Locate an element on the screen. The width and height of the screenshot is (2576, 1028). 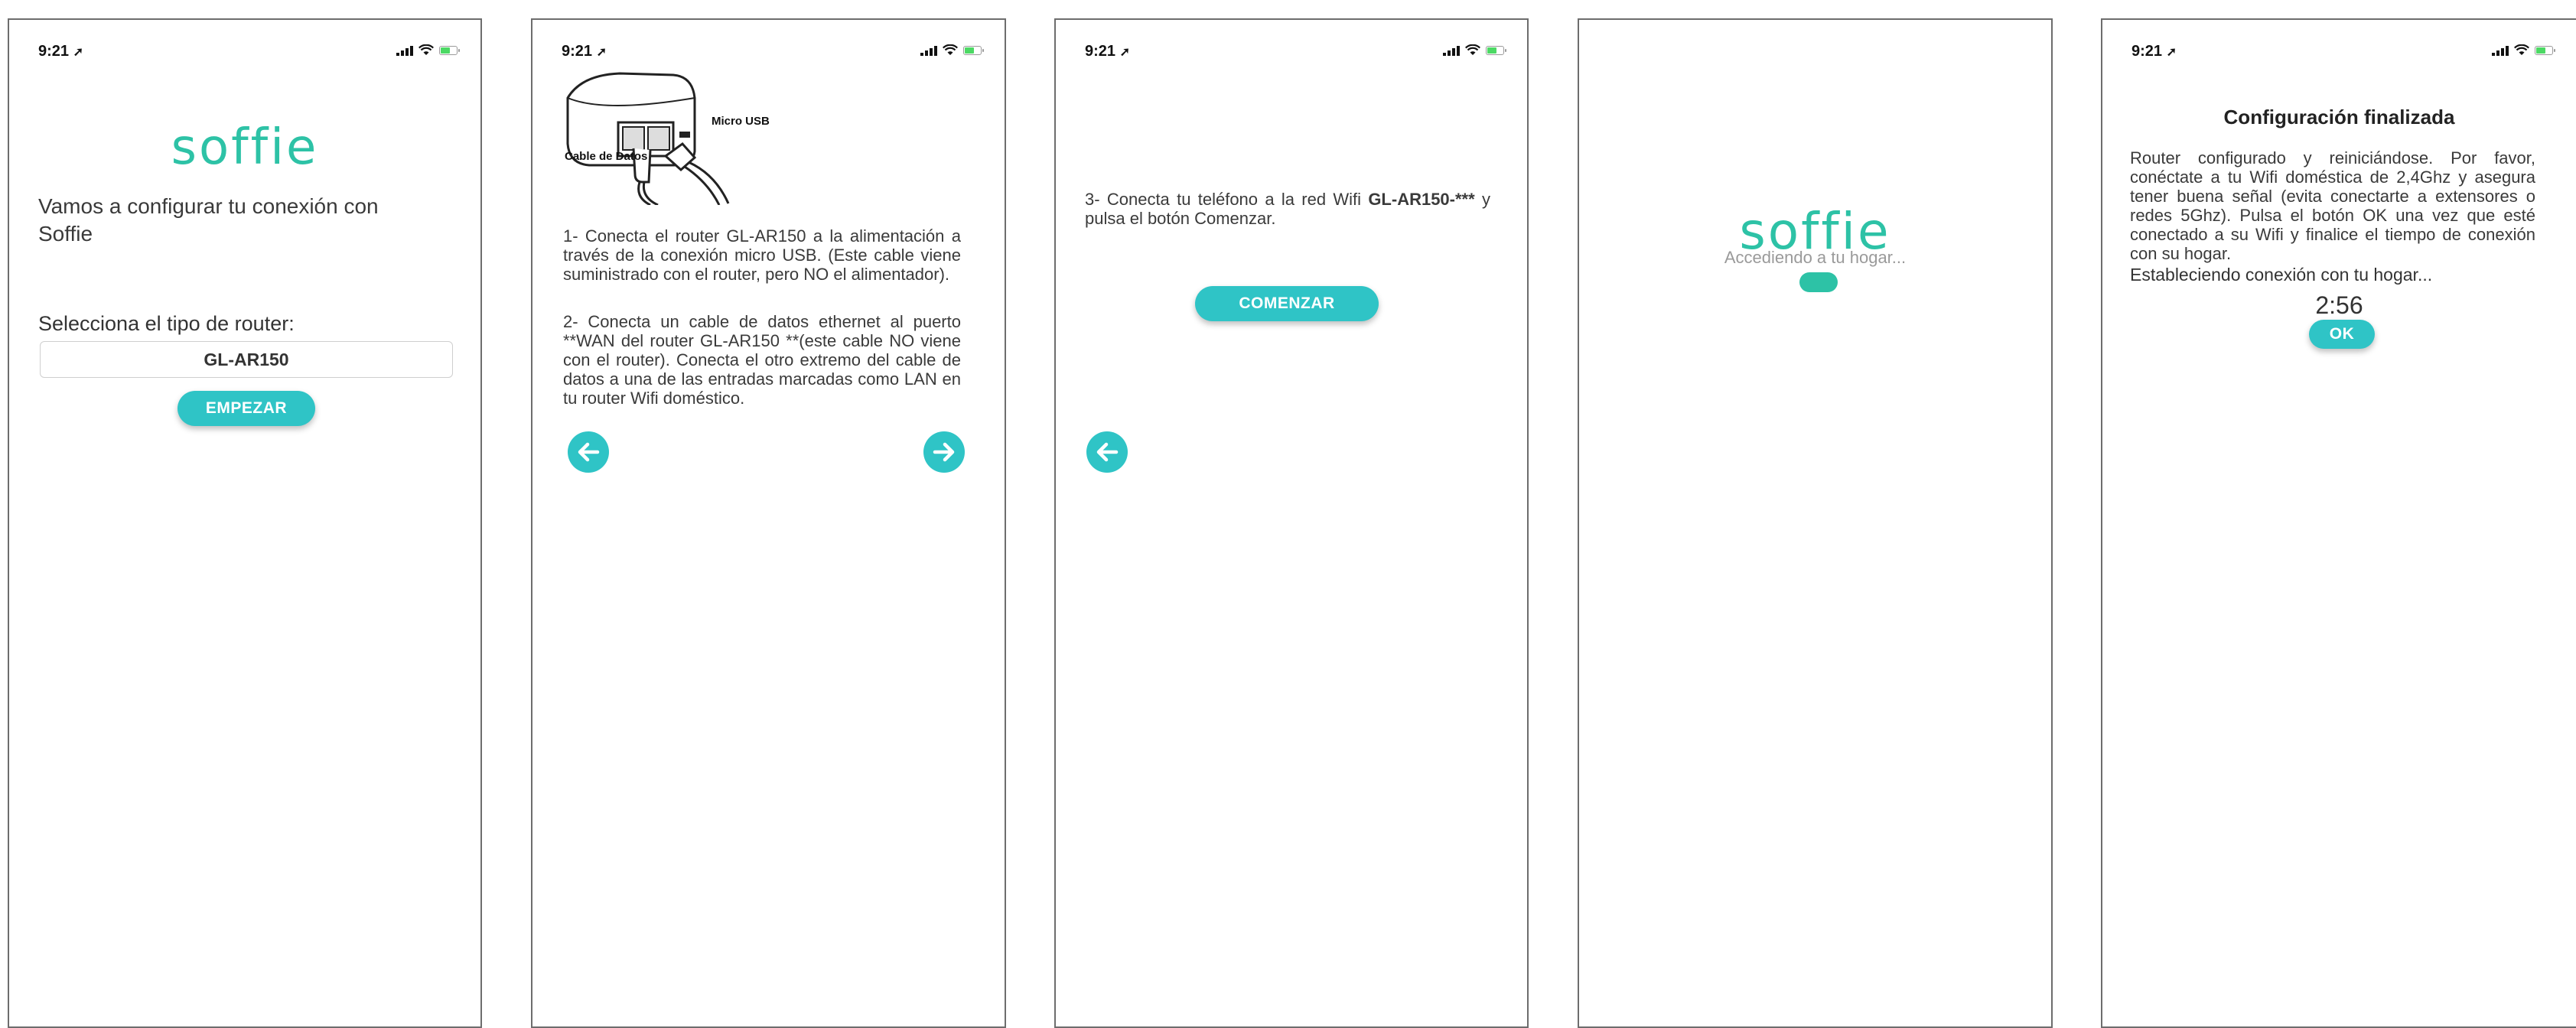
micro-usb-label: Micro USB is located at coordinates (741, 121).